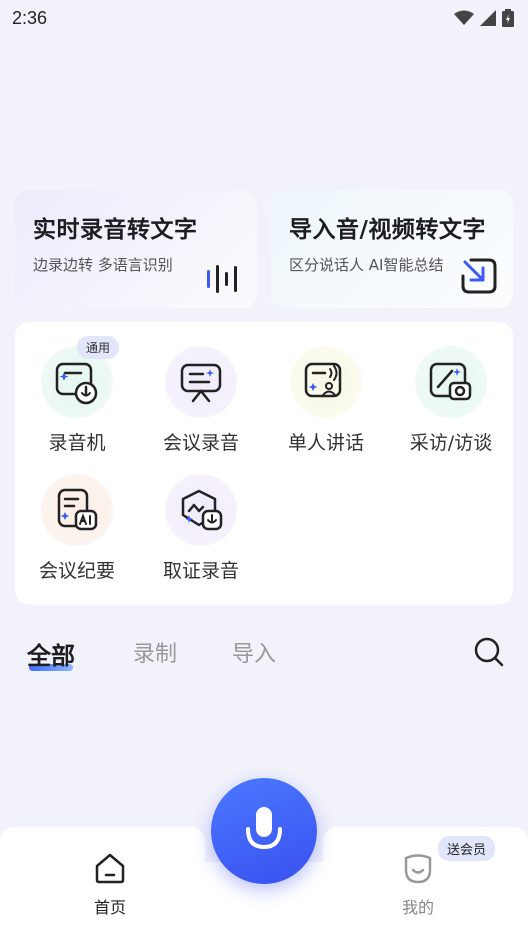 Image resolution: width=528 pixels, height=939 pixels. What do you see at coordinates (254, 652) in the screenshot?
I see `tab-imported: 导入` at bounding box center [254, 652].